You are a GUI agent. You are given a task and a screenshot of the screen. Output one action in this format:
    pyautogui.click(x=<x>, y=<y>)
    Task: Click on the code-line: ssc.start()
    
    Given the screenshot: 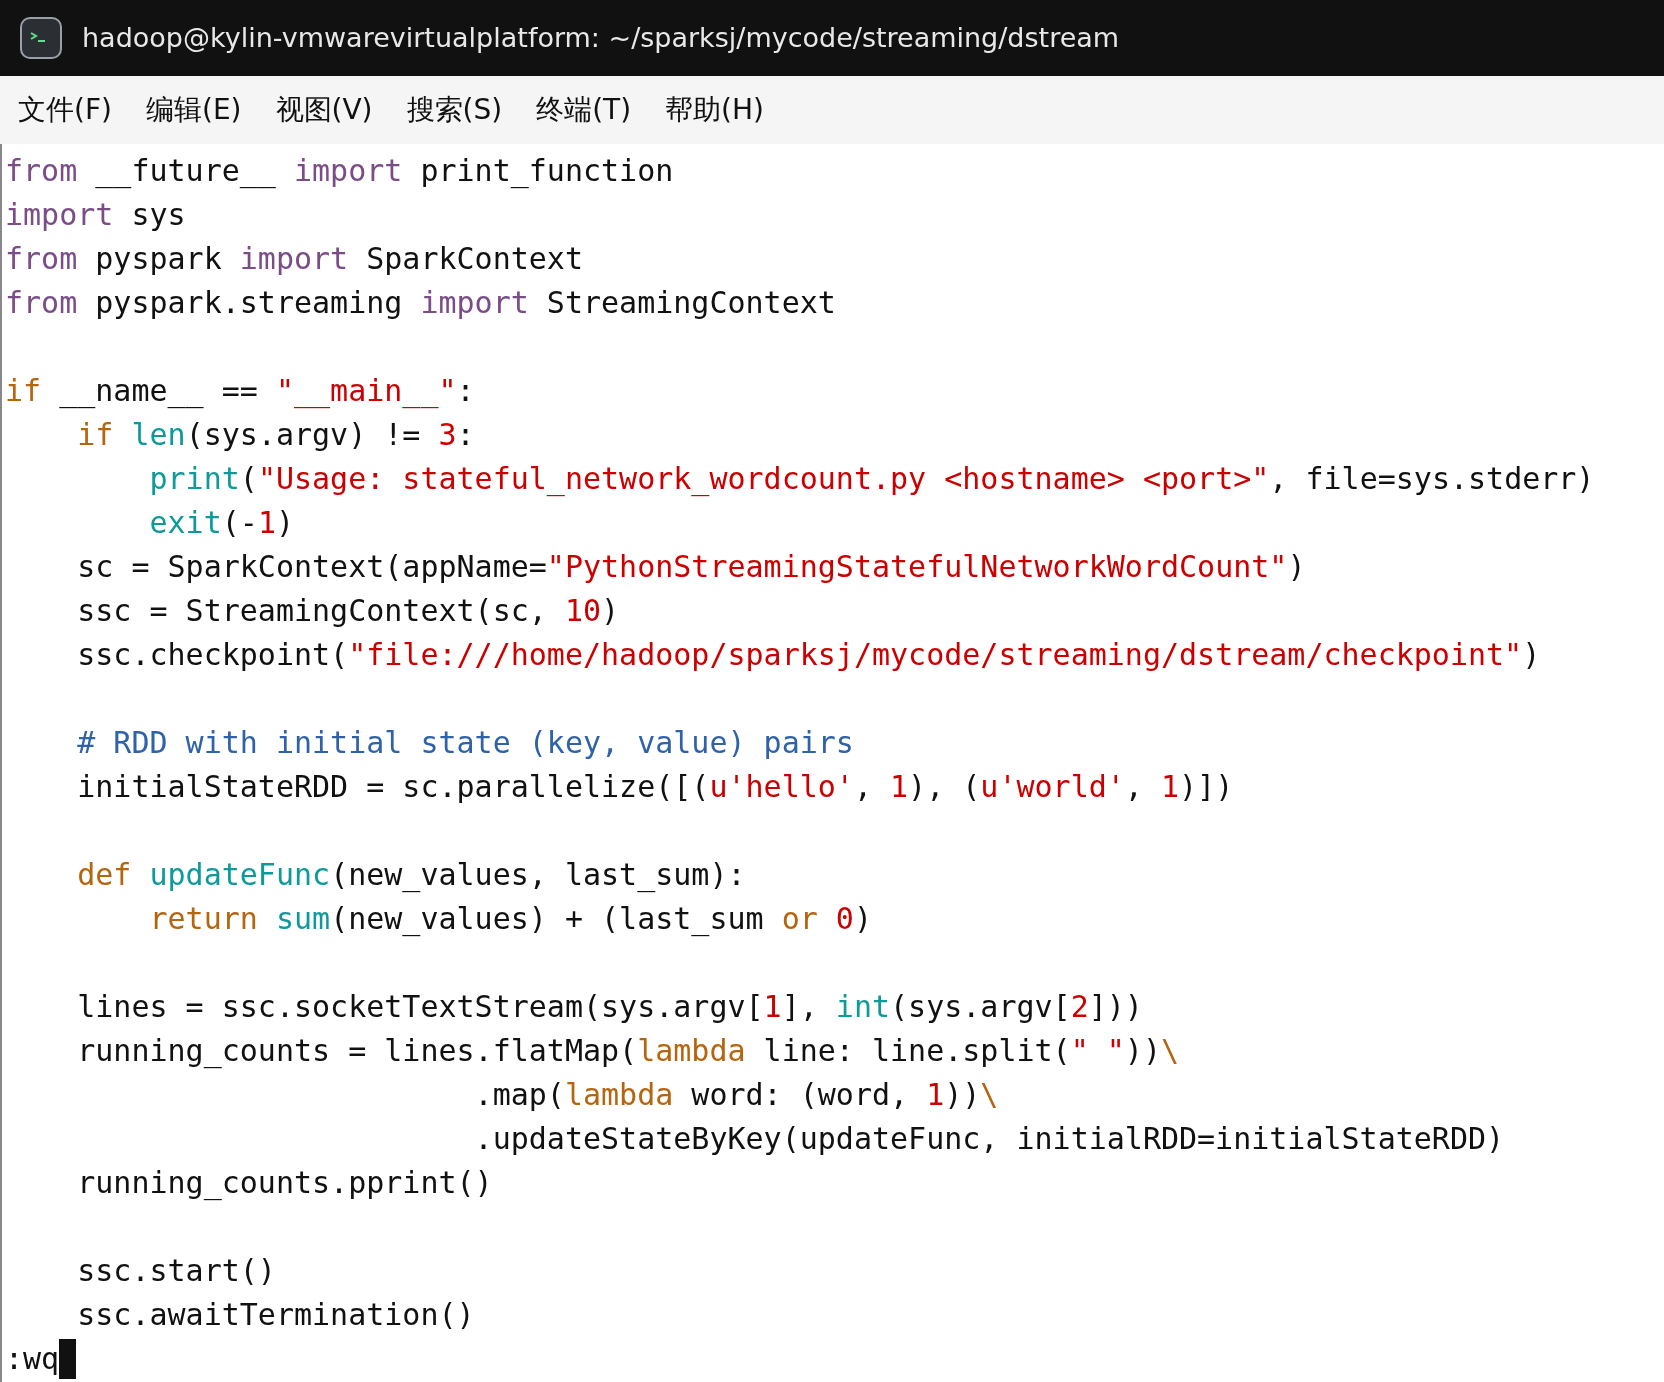 What is the action you would take?
    pyautogui.click(x=176, y=1271)
    